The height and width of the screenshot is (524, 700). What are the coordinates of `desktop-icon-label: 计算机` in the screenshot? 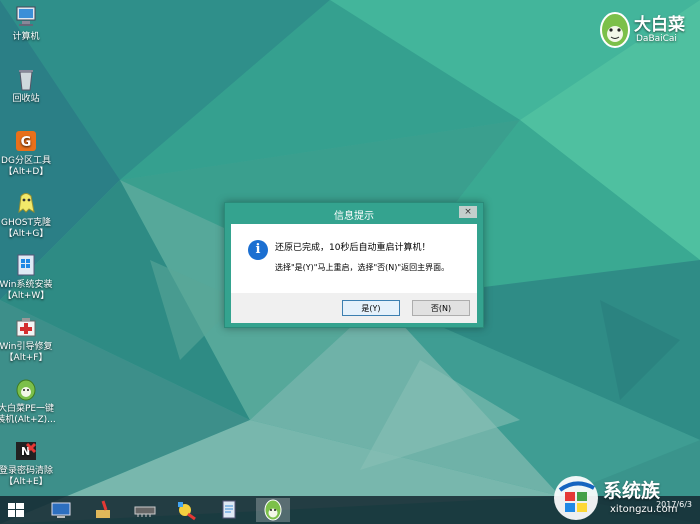 It's located at (26, 37).